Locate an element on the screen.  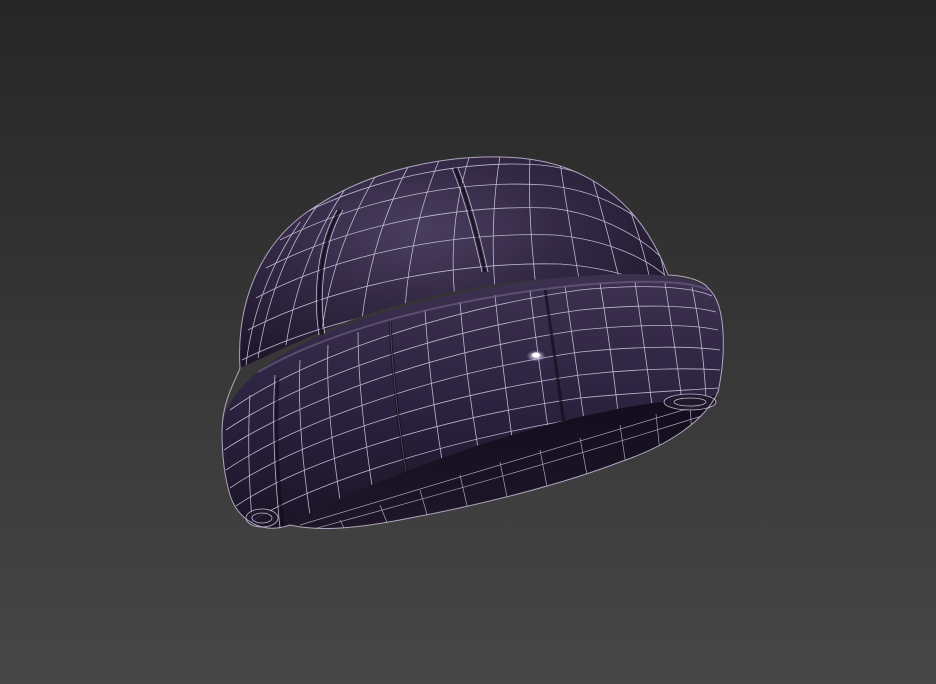
specular-highlight-core is located at coordinates (536, 355).